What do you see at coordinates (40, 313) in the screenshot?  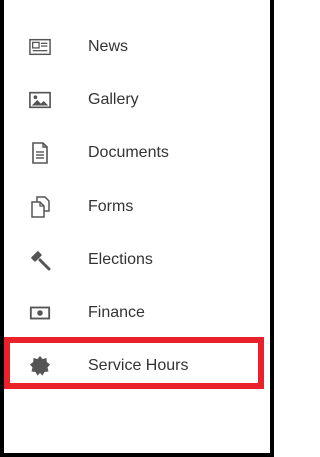 I see `money-icon` at bounding box center [40, 313].